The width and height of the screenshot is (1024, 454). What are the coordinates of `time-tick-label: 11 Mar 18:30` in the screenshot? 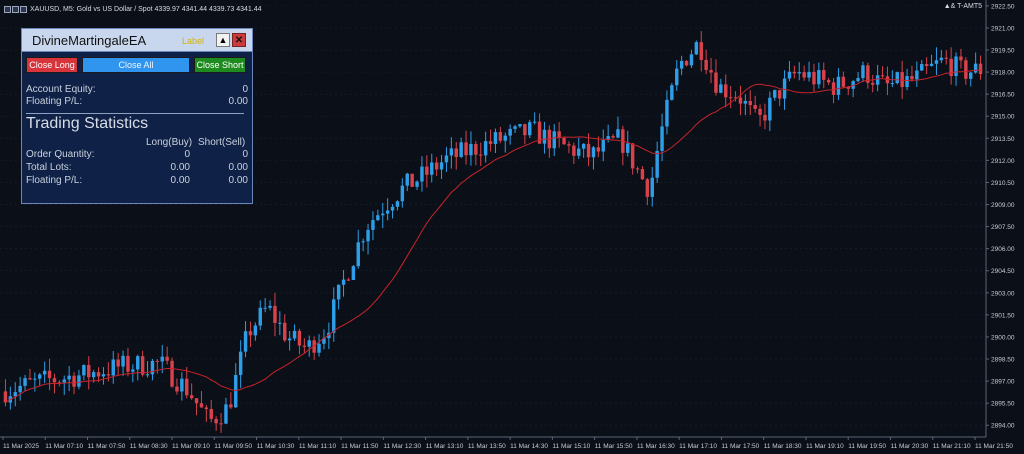 It's located at (783, 446).